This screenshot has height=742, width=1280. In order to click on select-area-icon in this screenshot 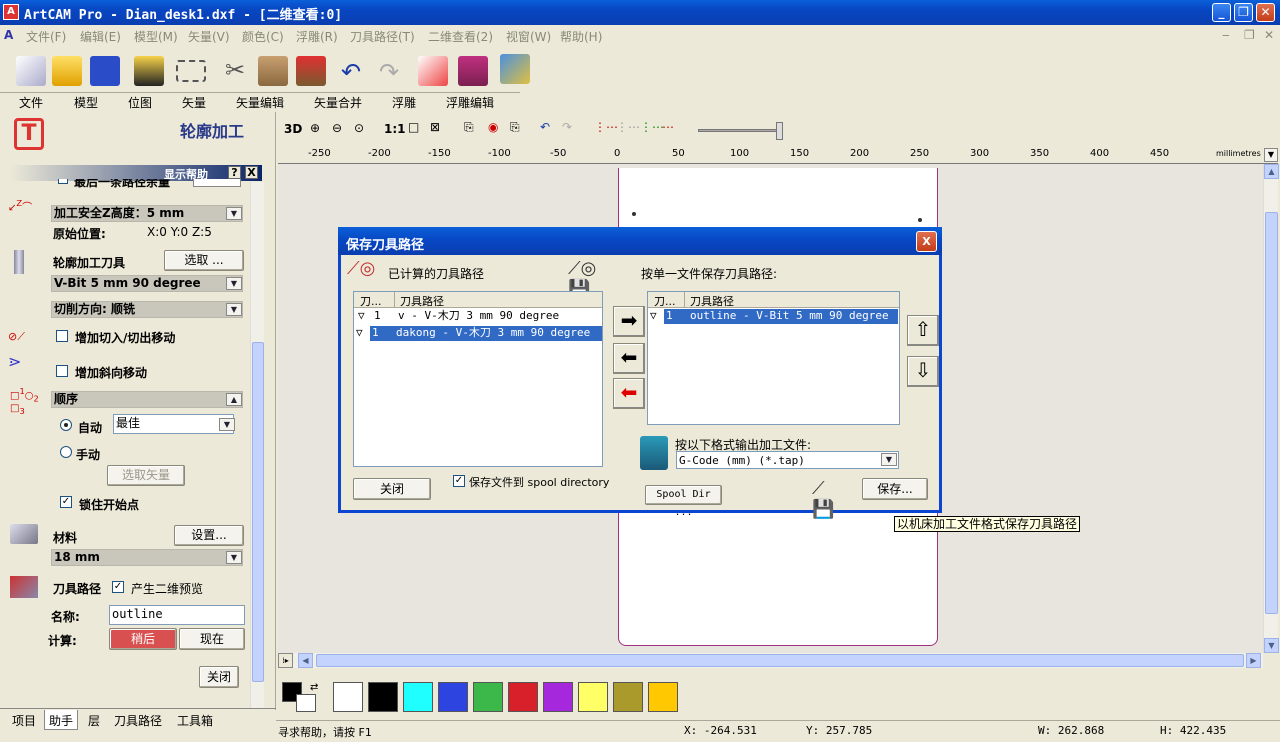, I will do `click(191, 71)`.